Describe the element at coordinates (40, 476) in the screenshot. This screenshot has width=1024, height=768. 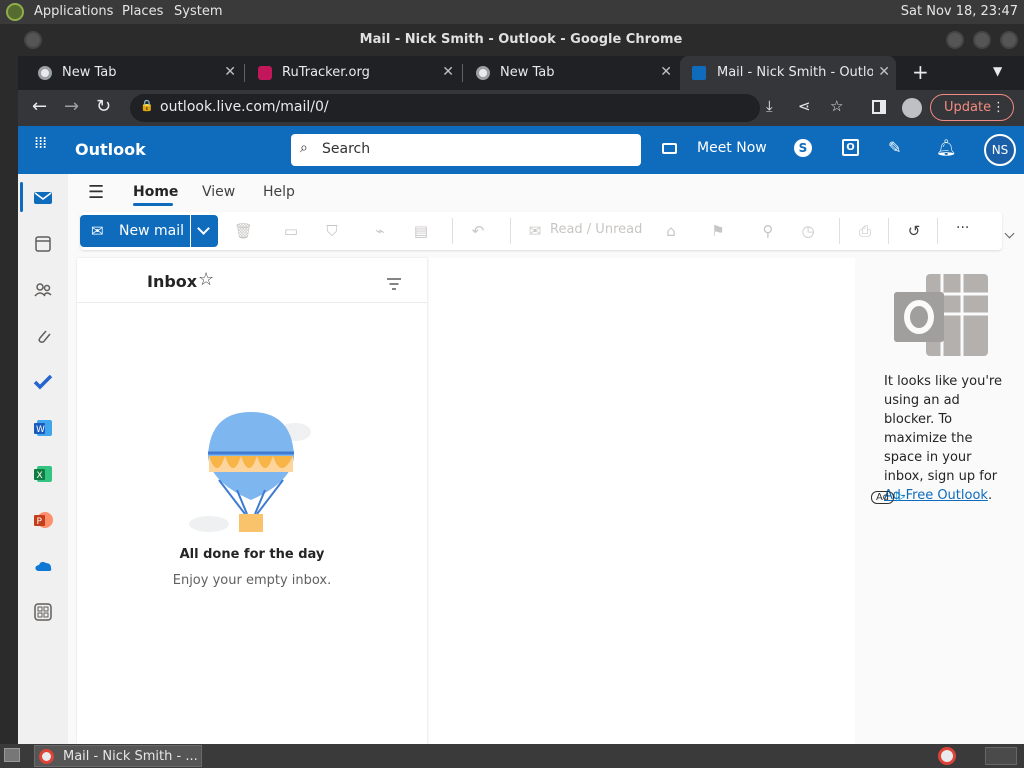
I see `svg-text: X` at that location.